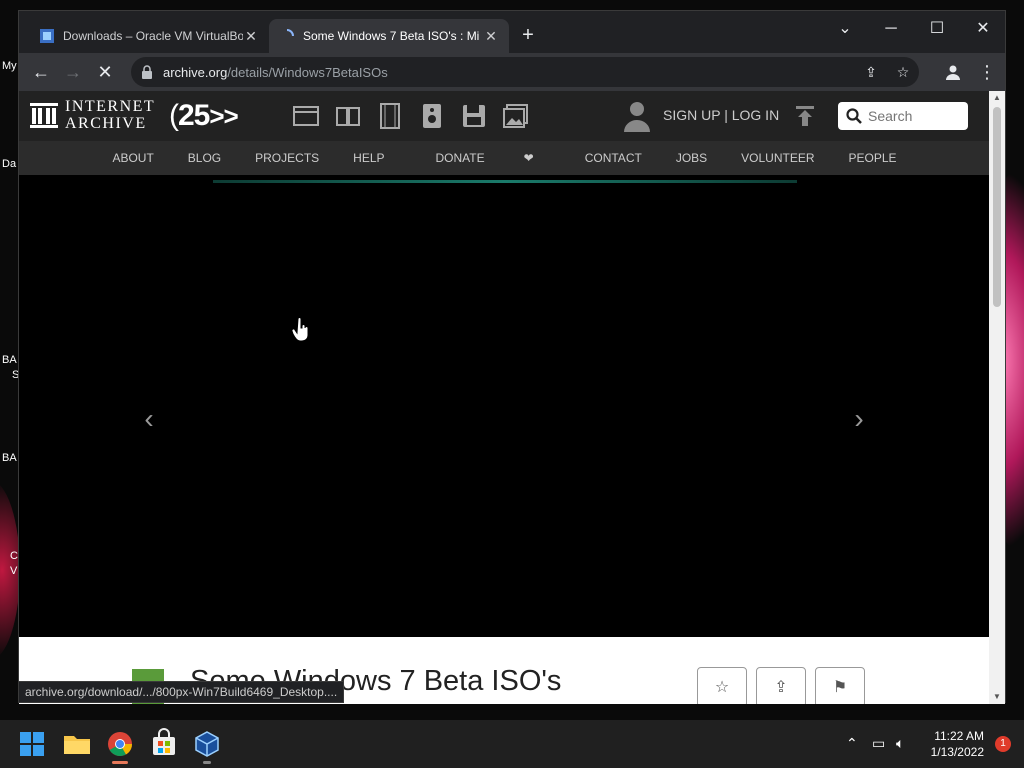  I want to click on audio-speaker-icon, so click(432, 116).